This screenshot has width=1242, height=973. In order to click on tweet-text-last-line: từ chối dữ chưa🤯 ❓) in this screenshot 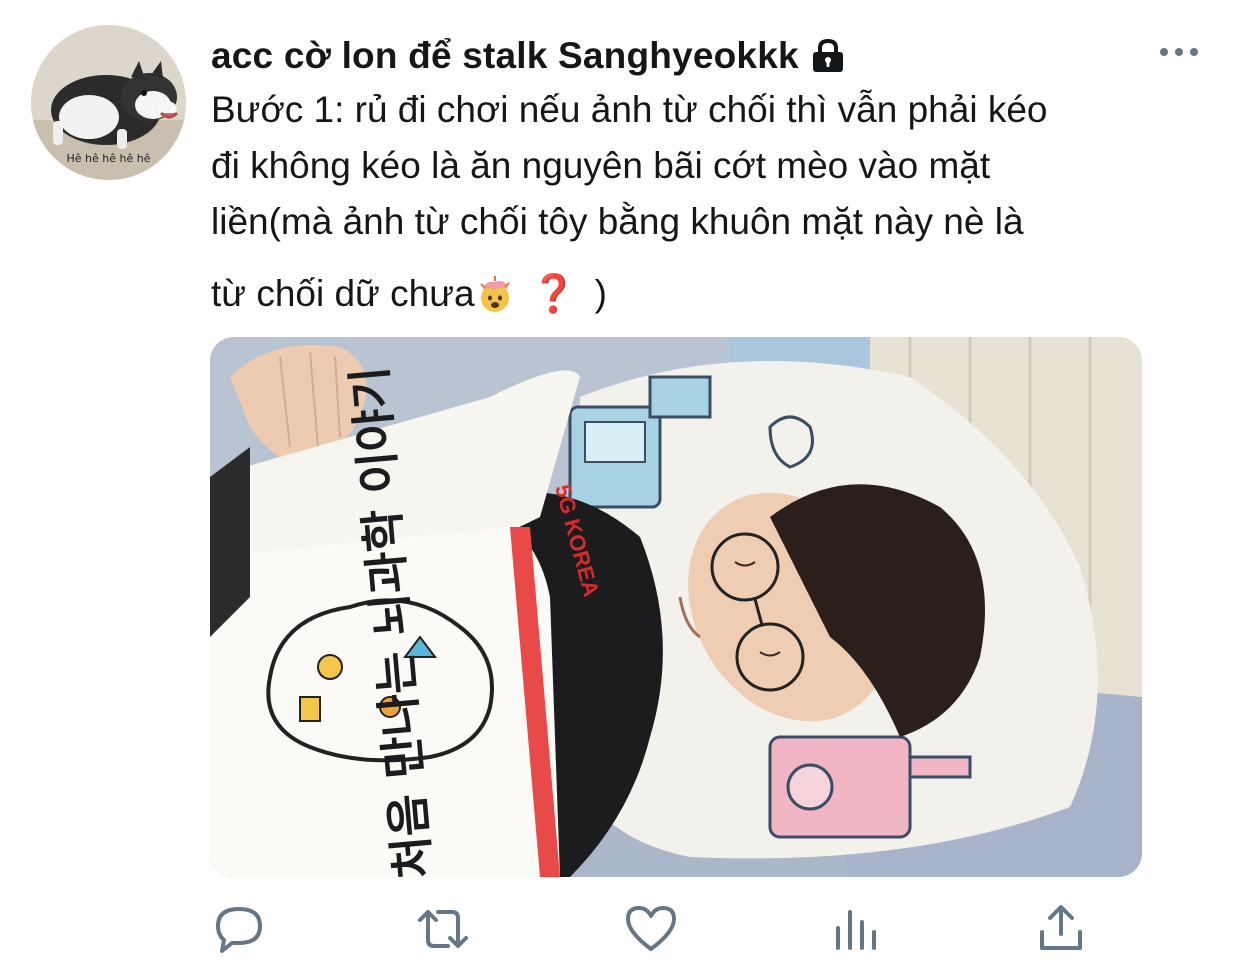, I will do `click(706, 294)`.